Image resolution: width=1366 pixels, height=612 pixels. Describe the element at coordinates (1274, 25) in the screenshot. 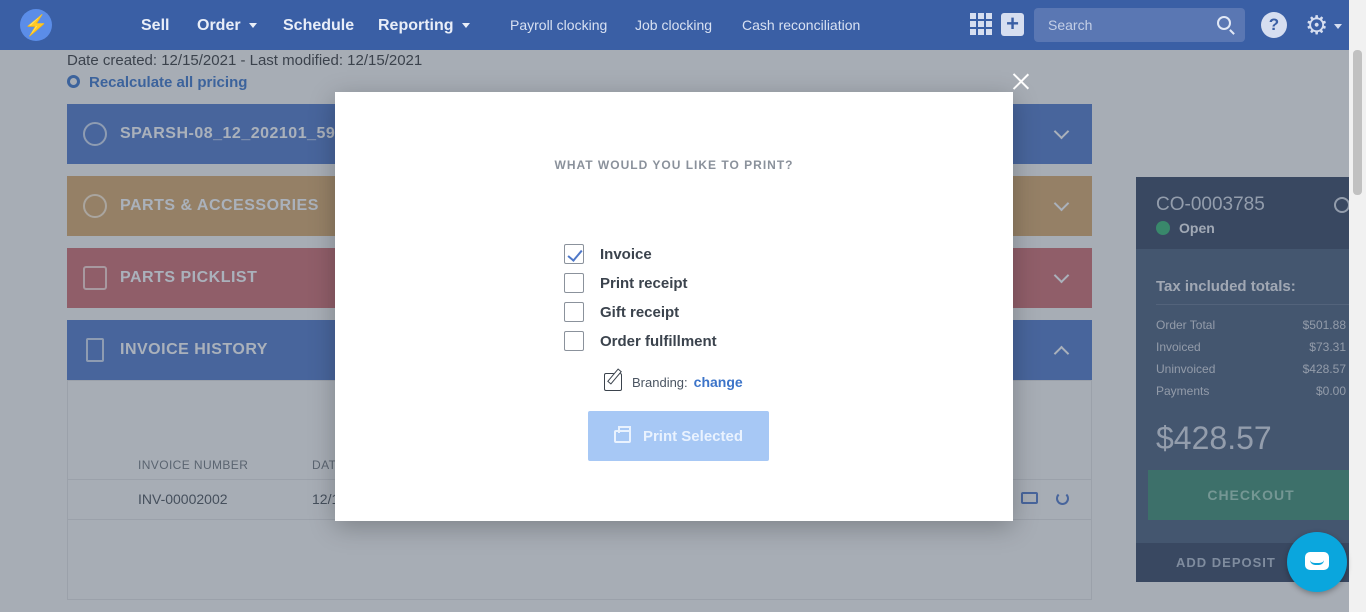

I see `help-icon: ?` at that location.